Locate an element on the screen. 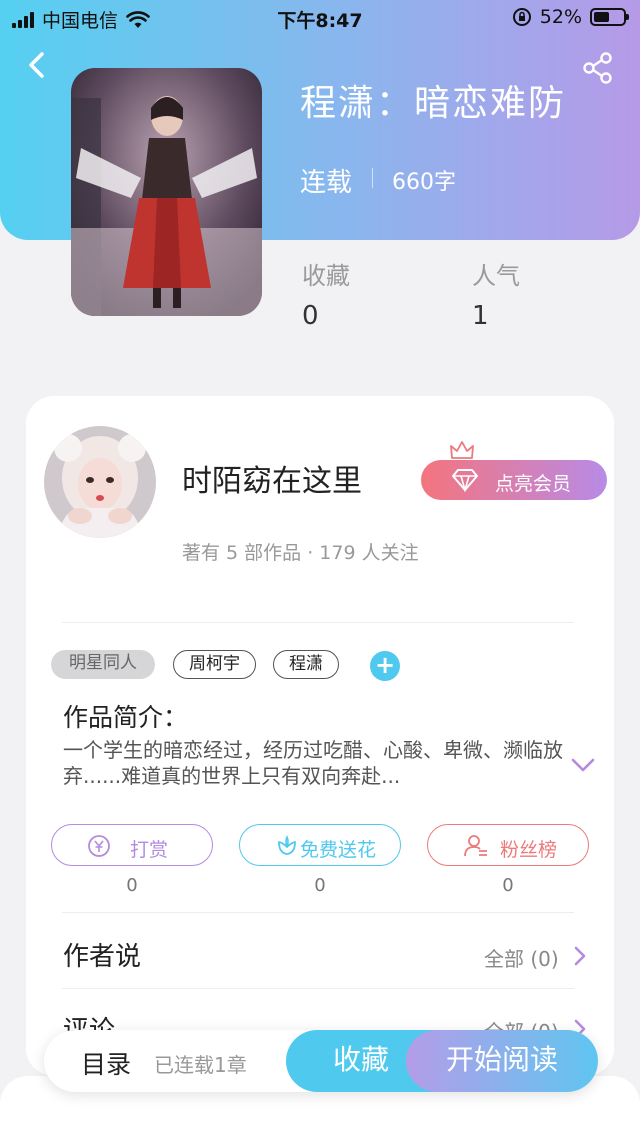 This screenshot has height=1139, width=640. flower-icon is located at coordinates (287, 845).